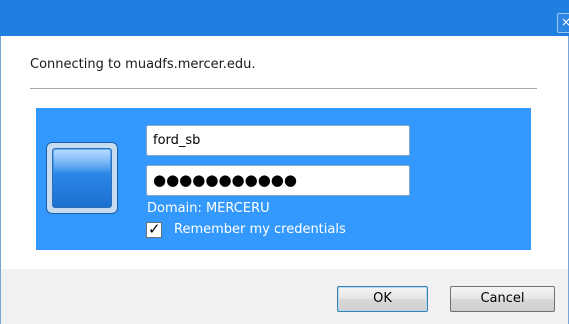 The height and width of the screenshot is (324, 569). I want to click on separator, so click(283, 88).